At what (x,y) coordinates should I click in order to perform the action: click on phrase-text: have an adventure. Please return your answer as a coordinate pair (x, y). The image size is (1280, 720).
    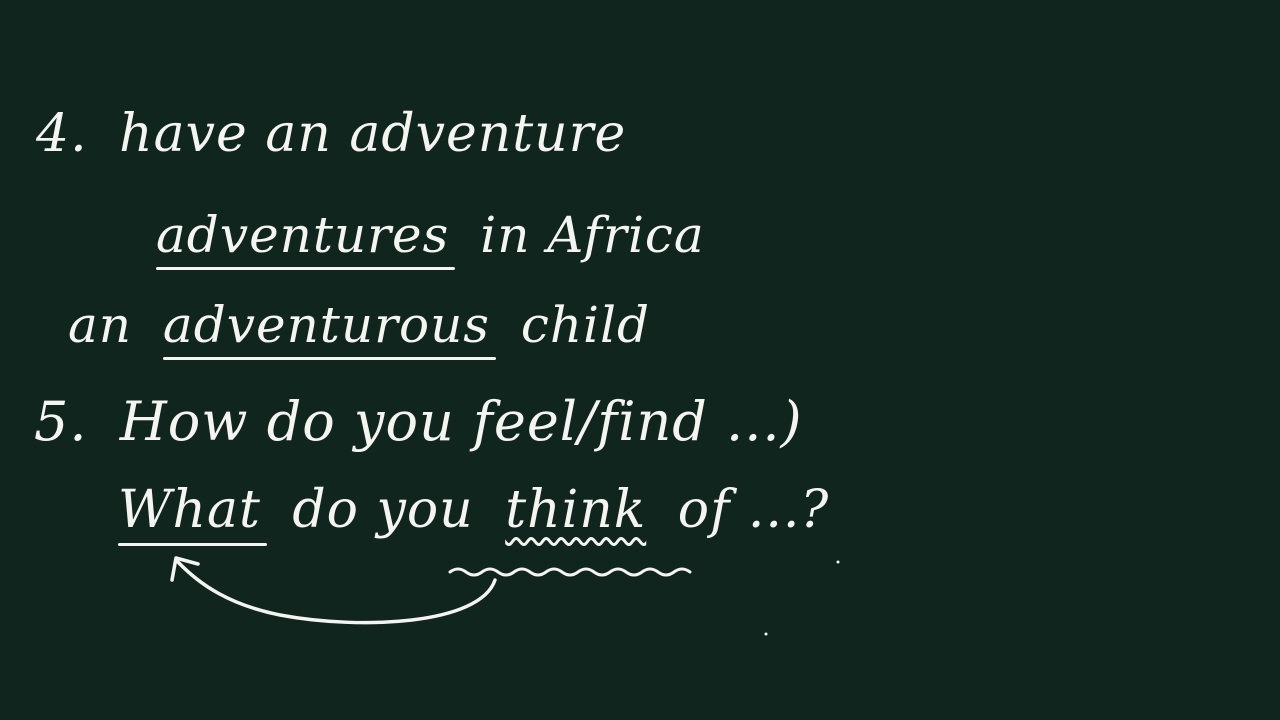
    Looking at the image, I should click on (373, 134).